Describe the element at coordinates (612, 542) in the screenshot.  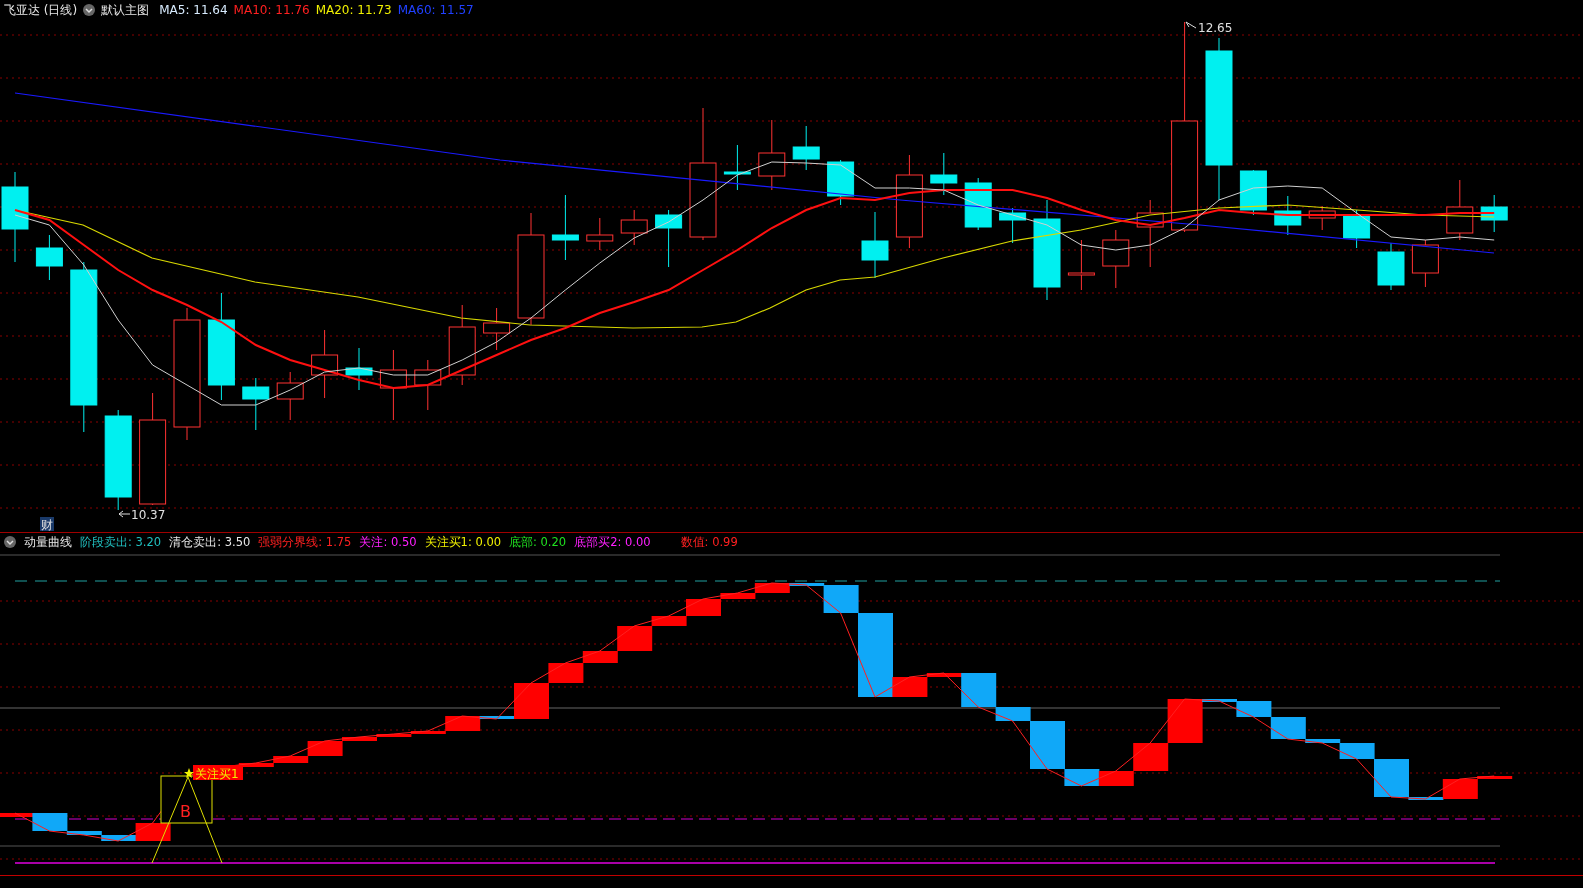
I see `indicator-value: 底部买2: 0.00` at that location.